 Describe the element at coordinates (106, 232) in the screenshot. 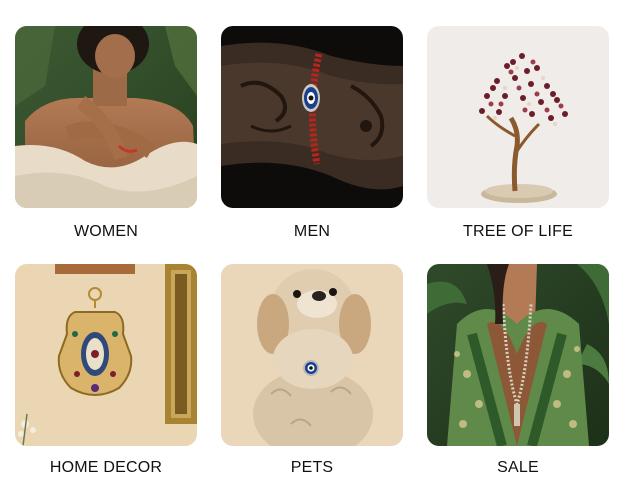

I see `women-category-label: WOMEN` at that location.